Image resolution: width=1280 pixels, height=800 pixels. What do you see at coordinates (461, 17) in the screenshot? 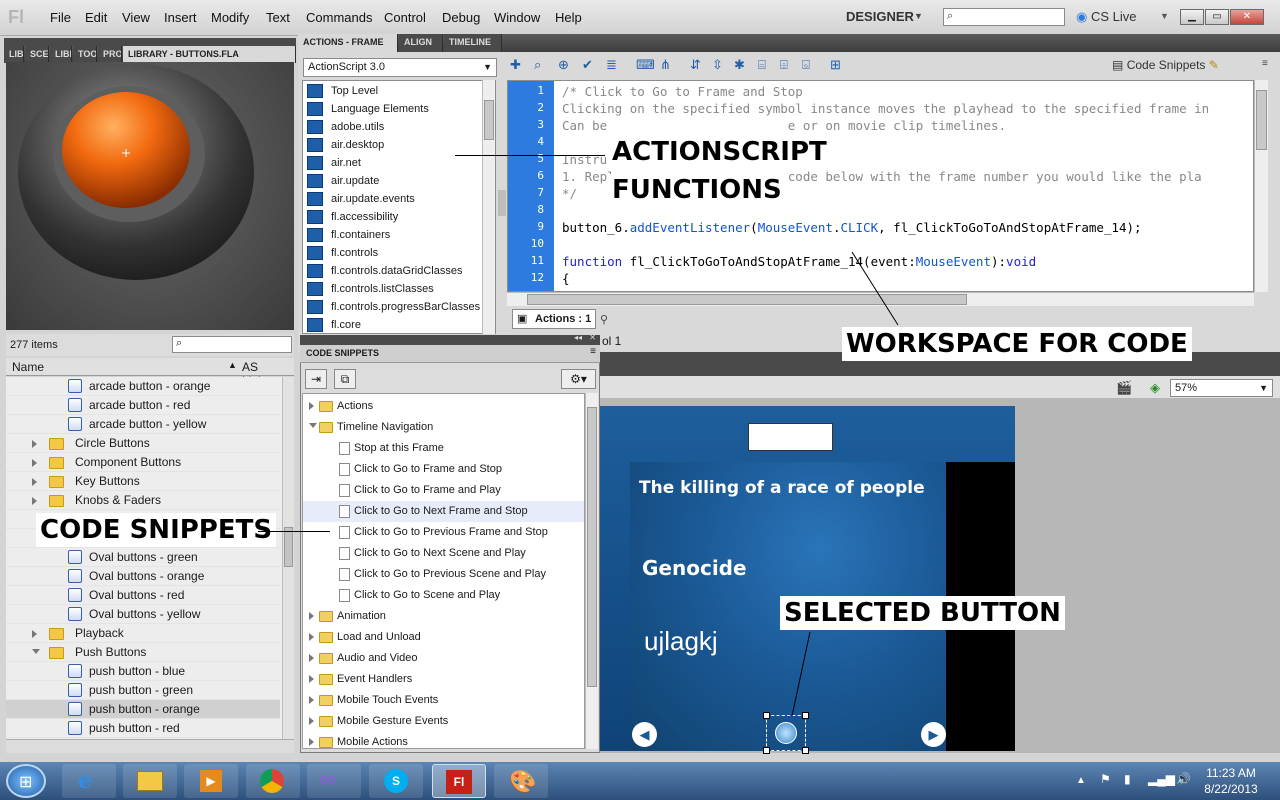
I see `menu-debug: Debug` at bounding box center [461, 17].